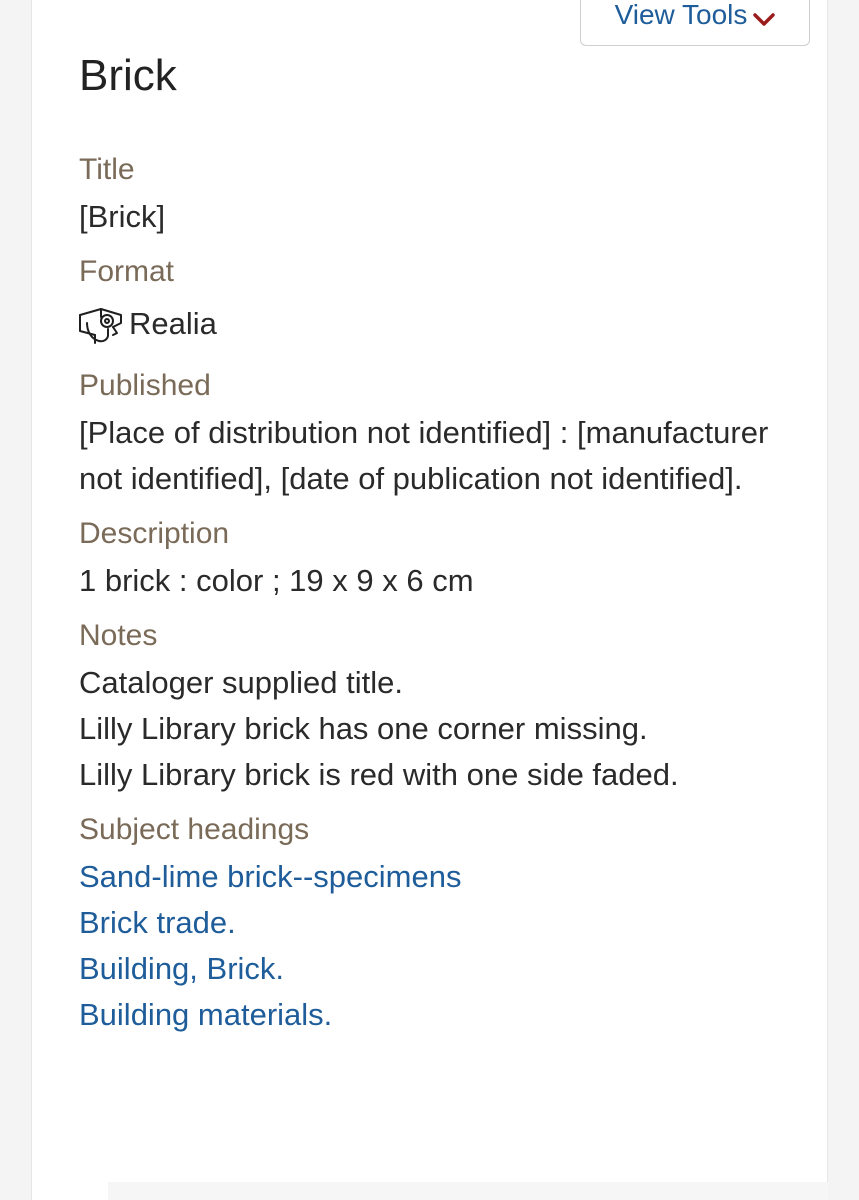  Describe the element at coordinates (429, 877) in the screenshot. I see `subject-link: Sand-lime brick--specimens` at that location.